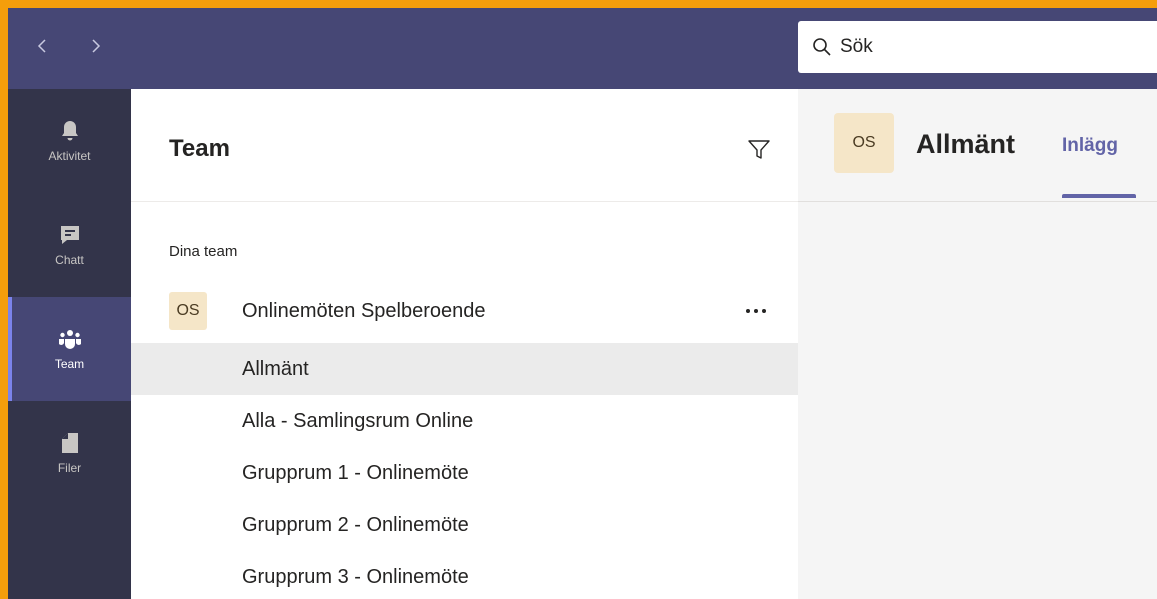 The height and width of the screenshot is (599, 1157). I want to click on channel-header: OS Allmänt Inlägg, so click(977, 145).